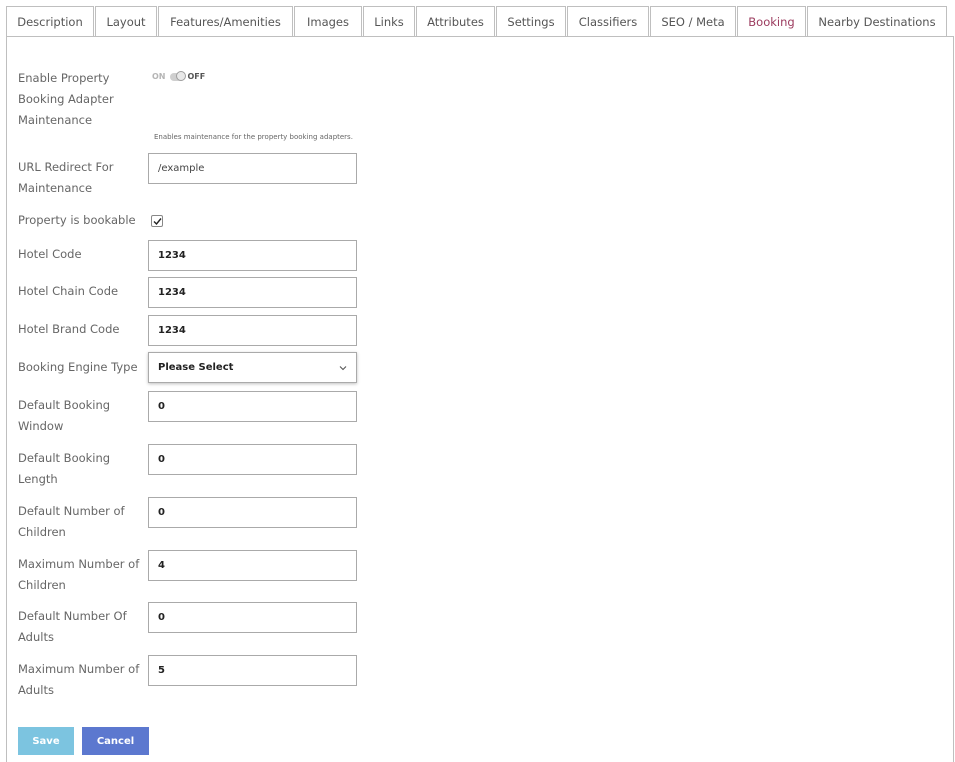  Describe the element at coordinates (252, 330) in the screenshot. I see `hotel-brand-code-input` at that location.